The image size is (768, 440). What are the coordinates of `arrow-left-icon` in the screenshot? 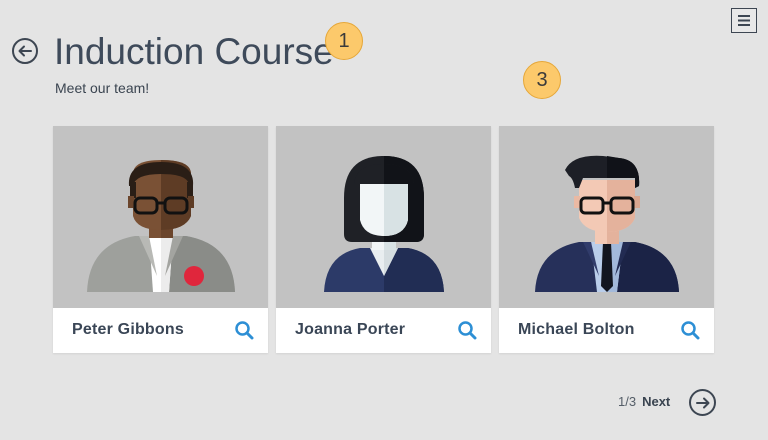 It's located at (25, 51).